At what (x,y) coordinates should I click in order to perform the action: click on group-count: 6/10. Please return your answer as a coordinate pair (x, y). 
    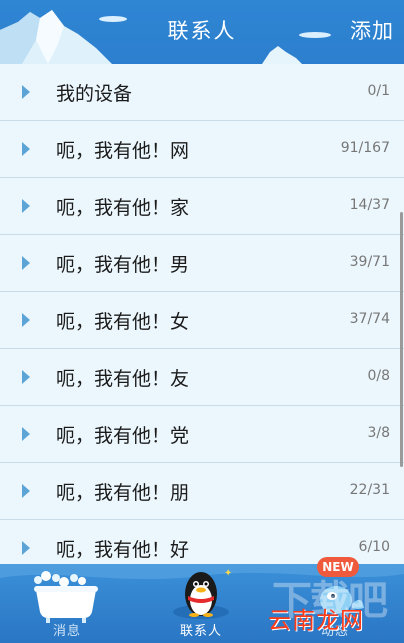
    Looking at the image, I should click on (374, 547).